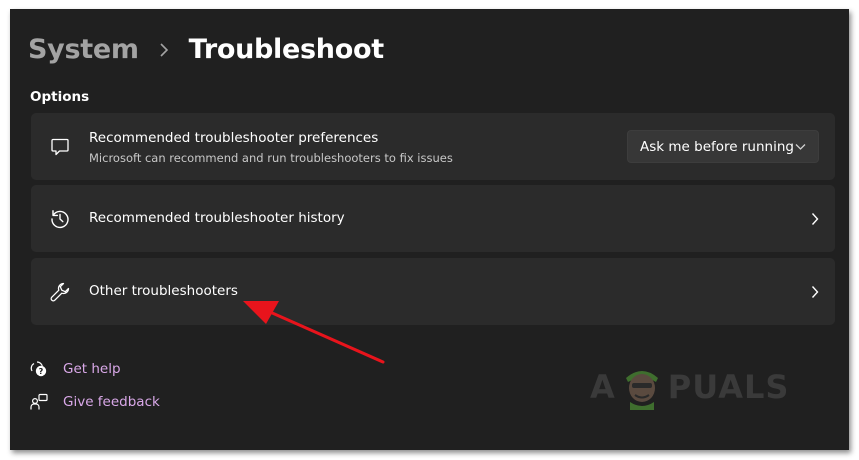  What do you see at coordinates (83, 49) in the screenshot?
I see `breadcrumb-system: System` at bounding box center [83, 49].